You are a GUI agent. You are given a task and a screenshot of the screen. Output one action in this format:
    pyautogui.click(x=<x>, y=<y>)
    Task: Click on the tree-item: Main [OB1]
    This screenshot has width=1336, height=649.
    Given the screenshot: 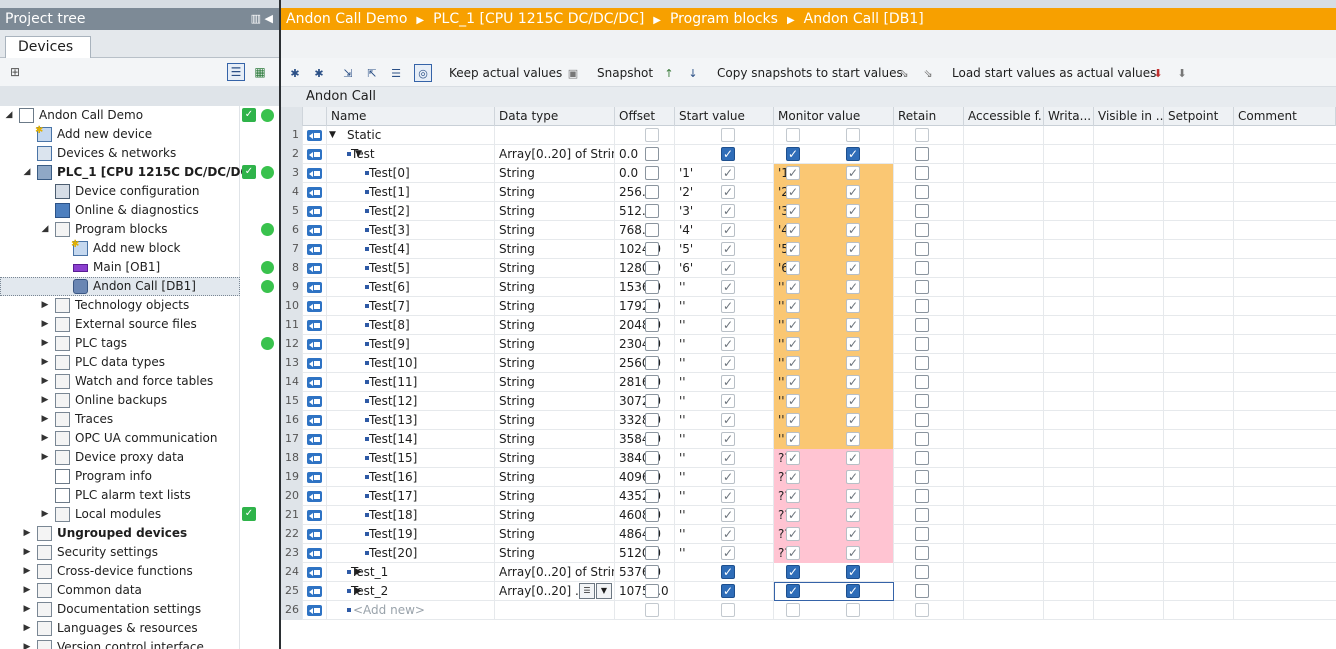 What is the action you would take?
    pyautogui.click(x=139, y=267)
    